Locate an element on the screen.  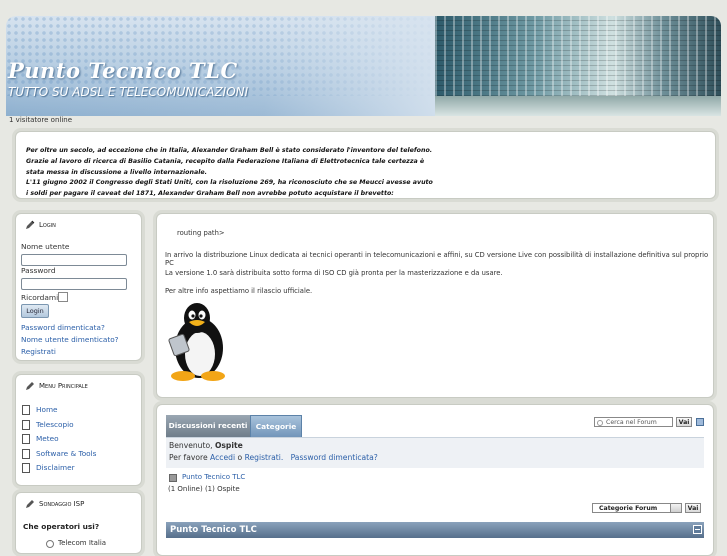
minus-icon is located at coordinates (697, 529).